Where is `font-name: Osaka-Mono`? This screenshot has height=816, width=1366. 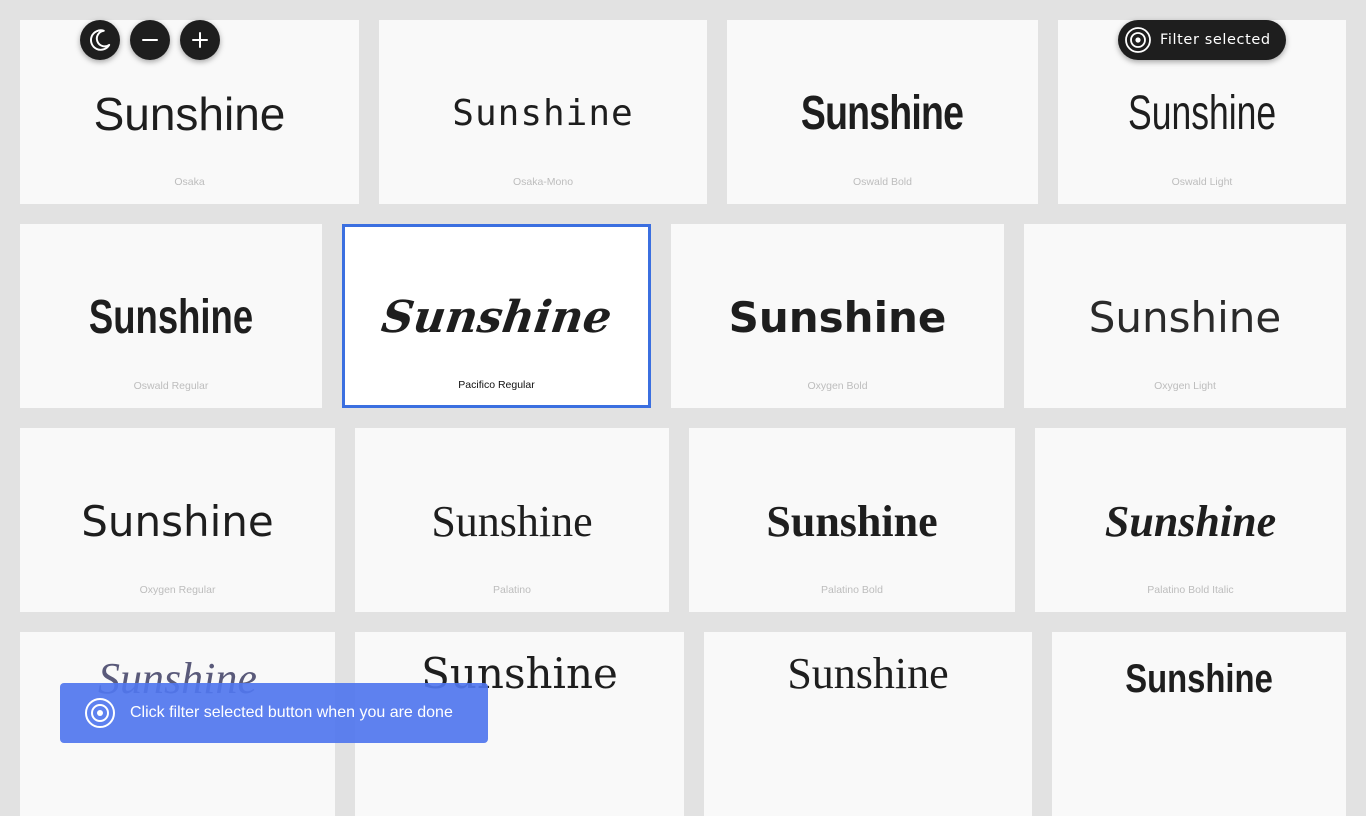
font-name: Osaka-Mono is located at coordinates (543, 182).